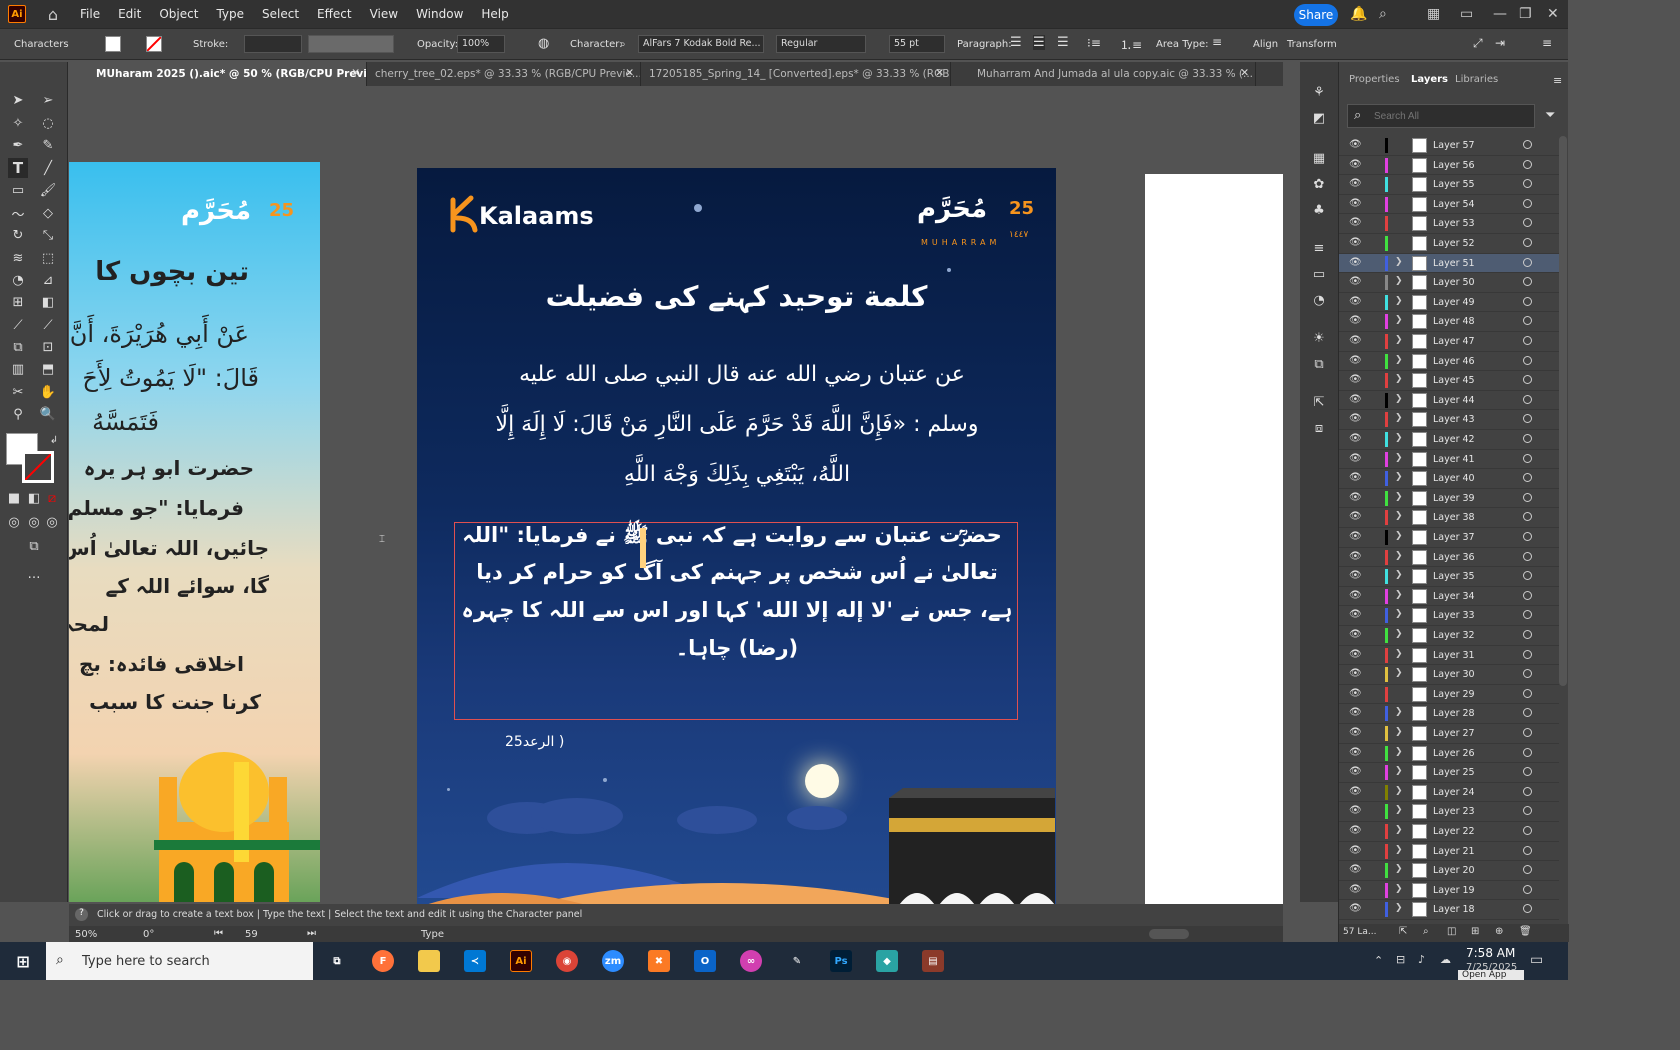  Describe the element at coordinates (1403, 931) in the screenshot. I see `collect-export-icon: ⇱` at that location.